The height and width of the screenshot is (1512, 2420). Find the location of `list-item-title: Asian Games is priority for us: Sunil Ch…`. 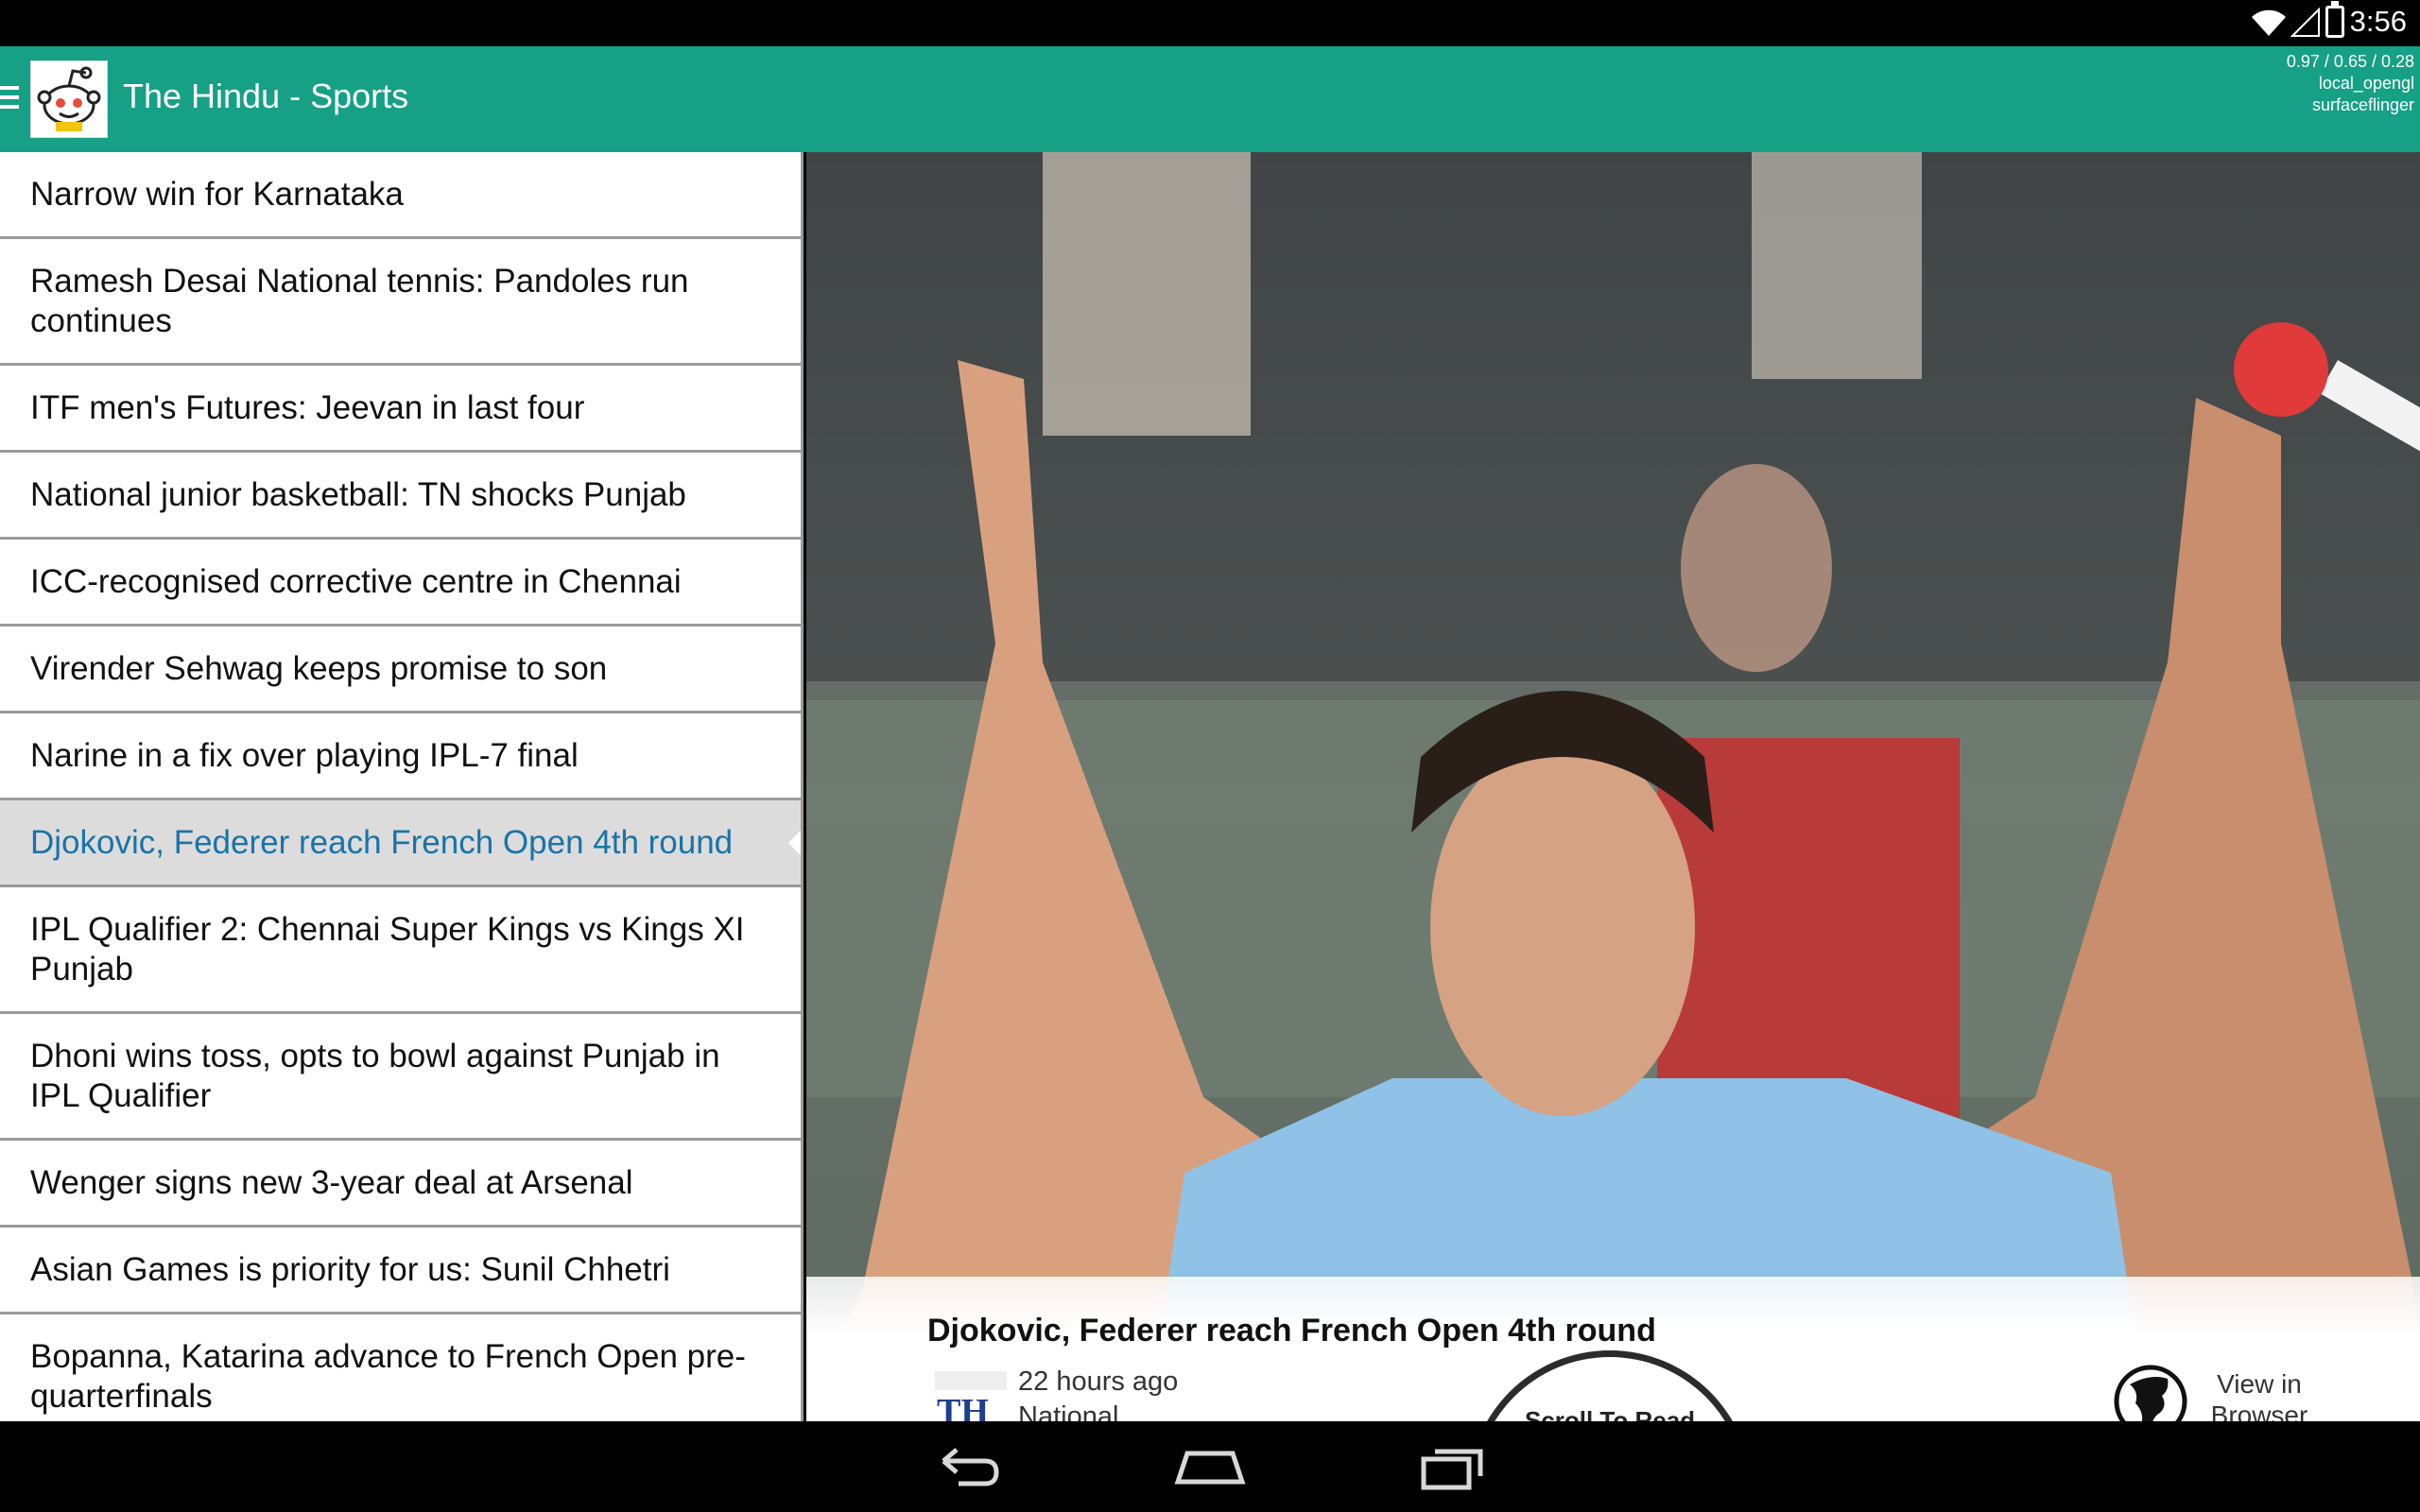

list-item-title: Asian Games is priority for us: Sunil Ch… is located at coordinates (350, 1269).